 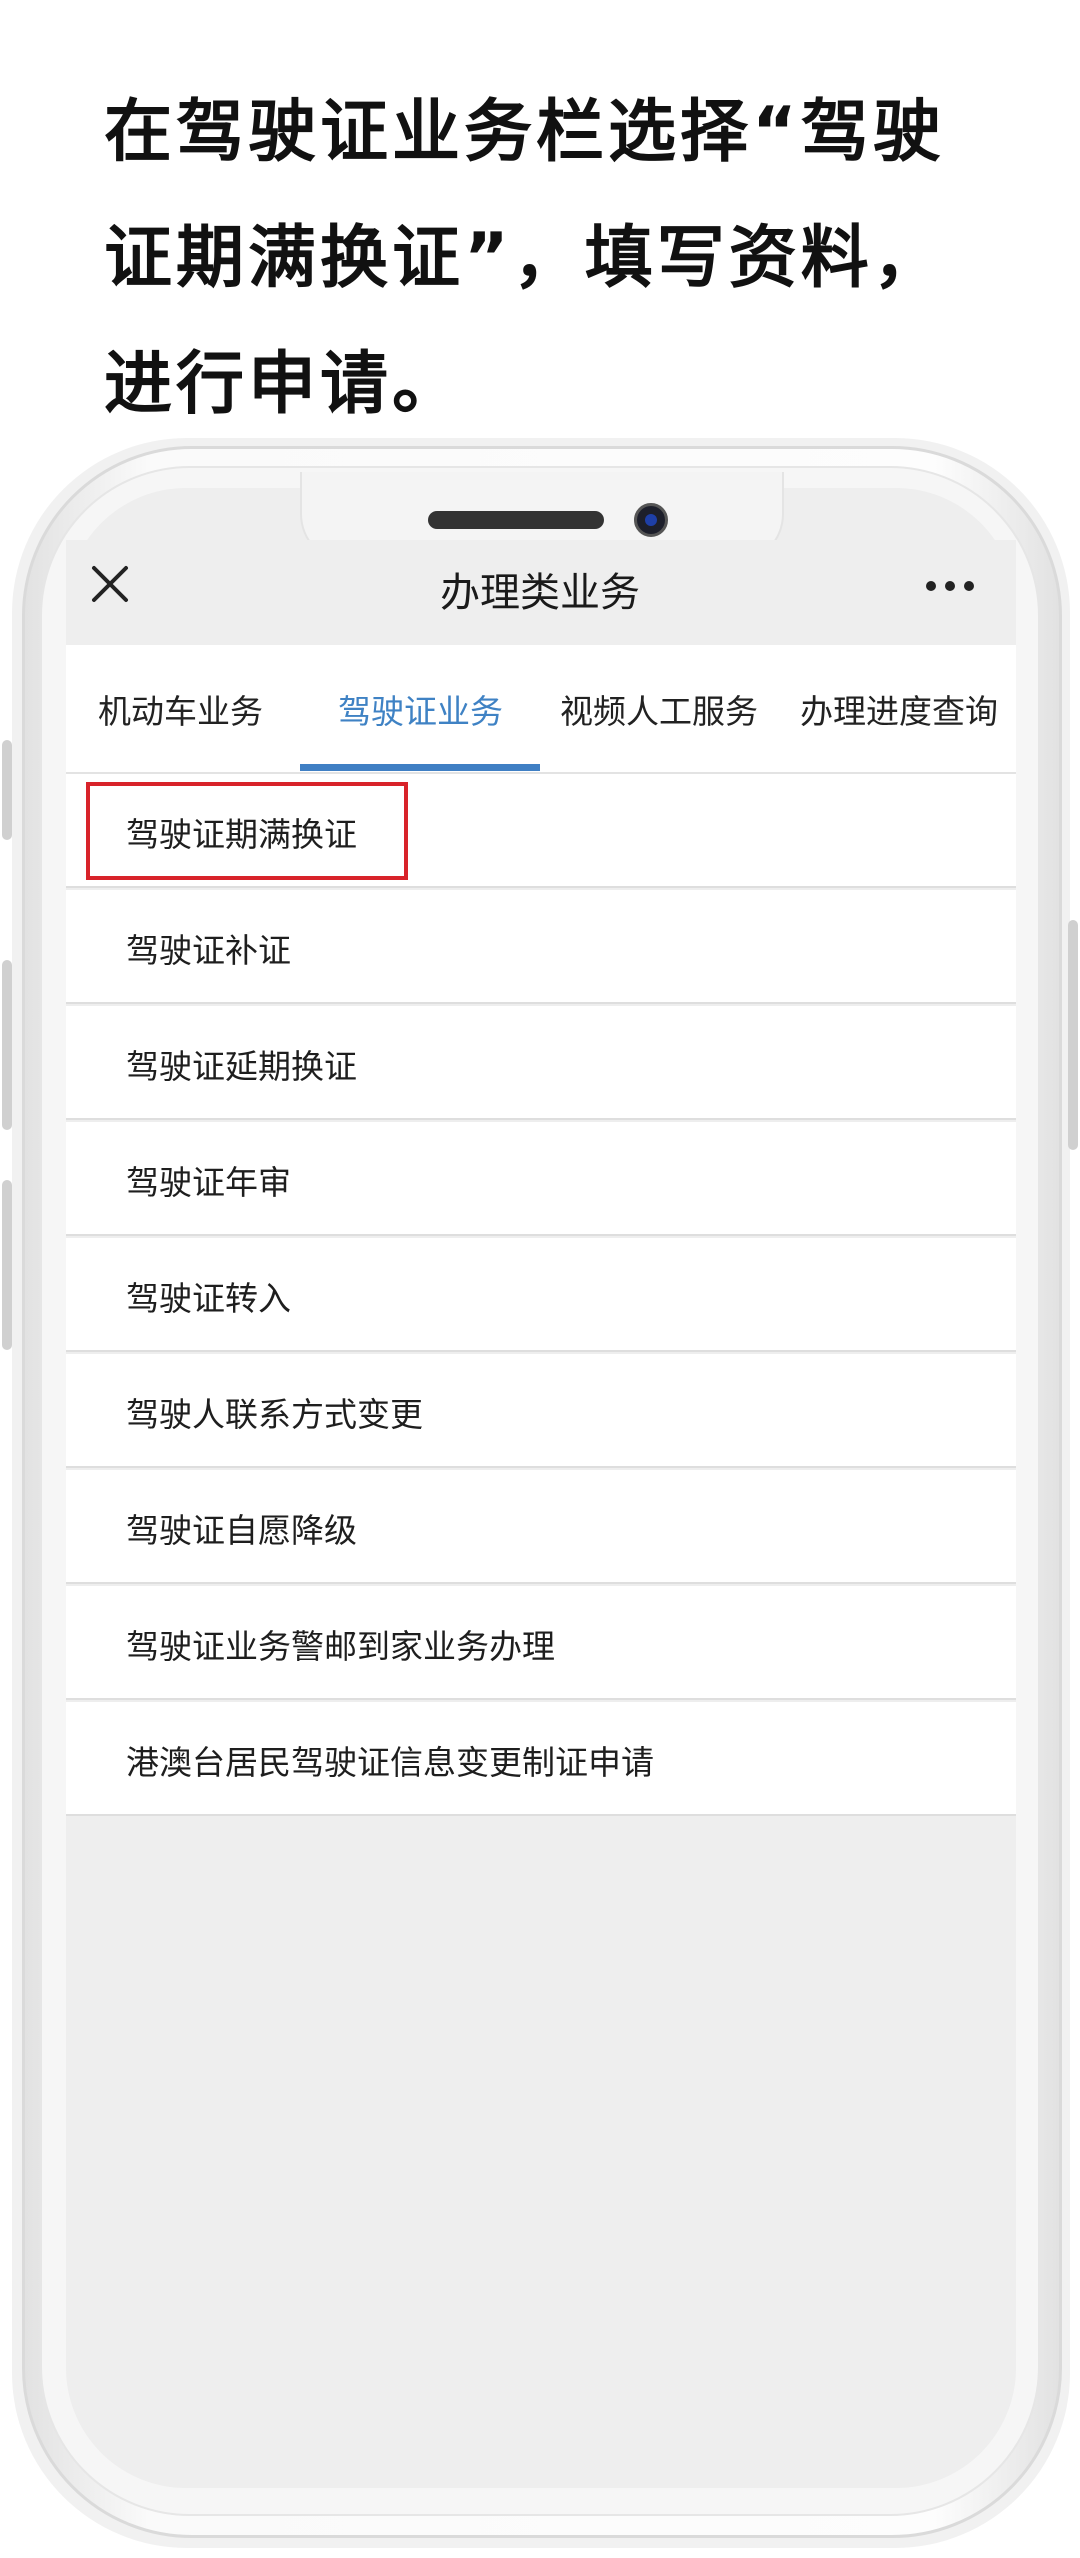 I want to click on caption-line-3: 进行申请。, so click(x=284, y=384).